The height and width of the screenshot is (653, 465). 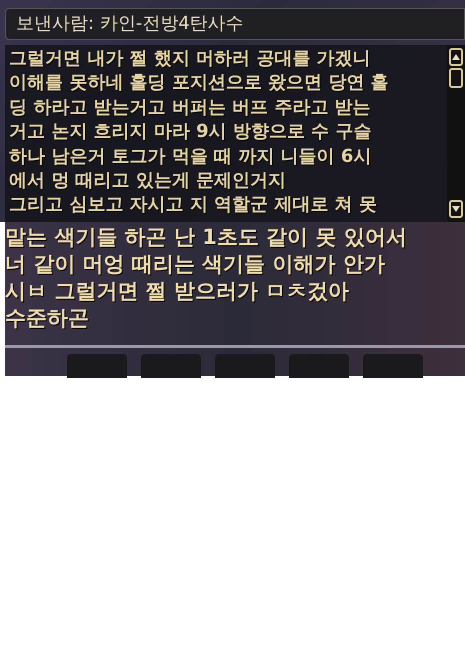 I want to click on message-line: 에서 멍 때리고 있는게 문제인거지, so click(x=148, y=181).